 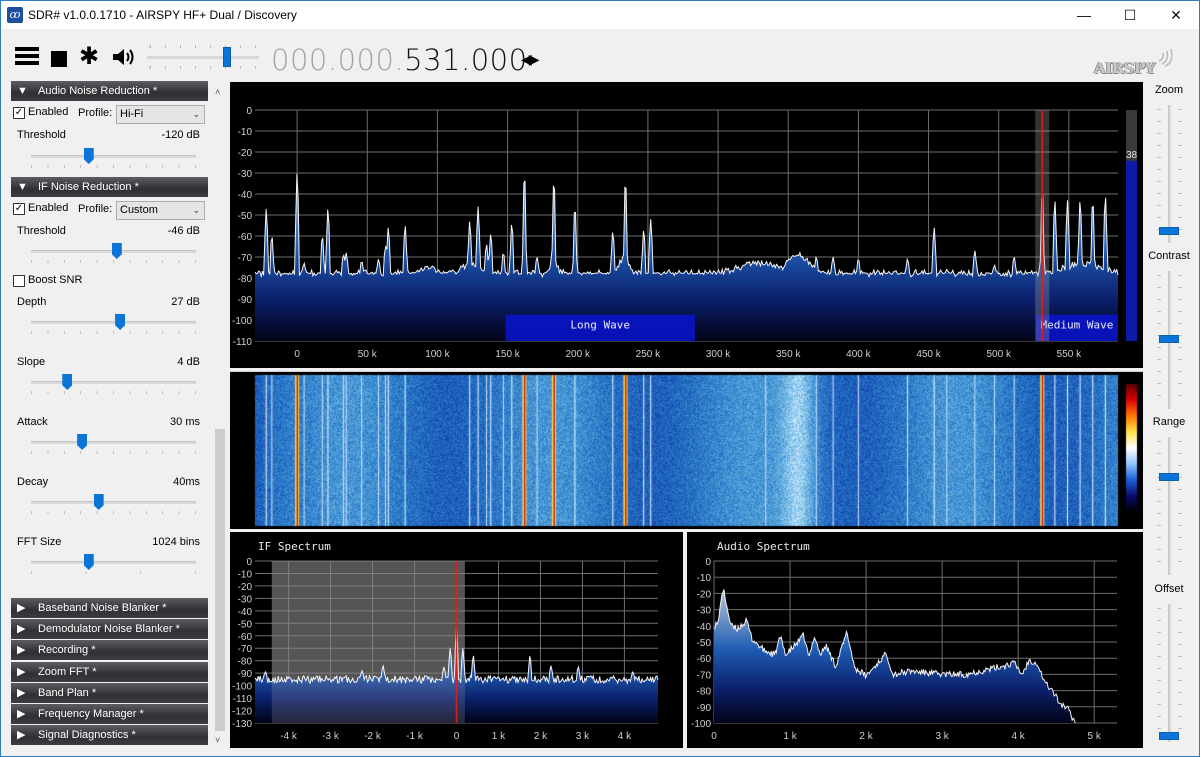 I want to click on y-tick-label: -110, so click(x=243, y=342).